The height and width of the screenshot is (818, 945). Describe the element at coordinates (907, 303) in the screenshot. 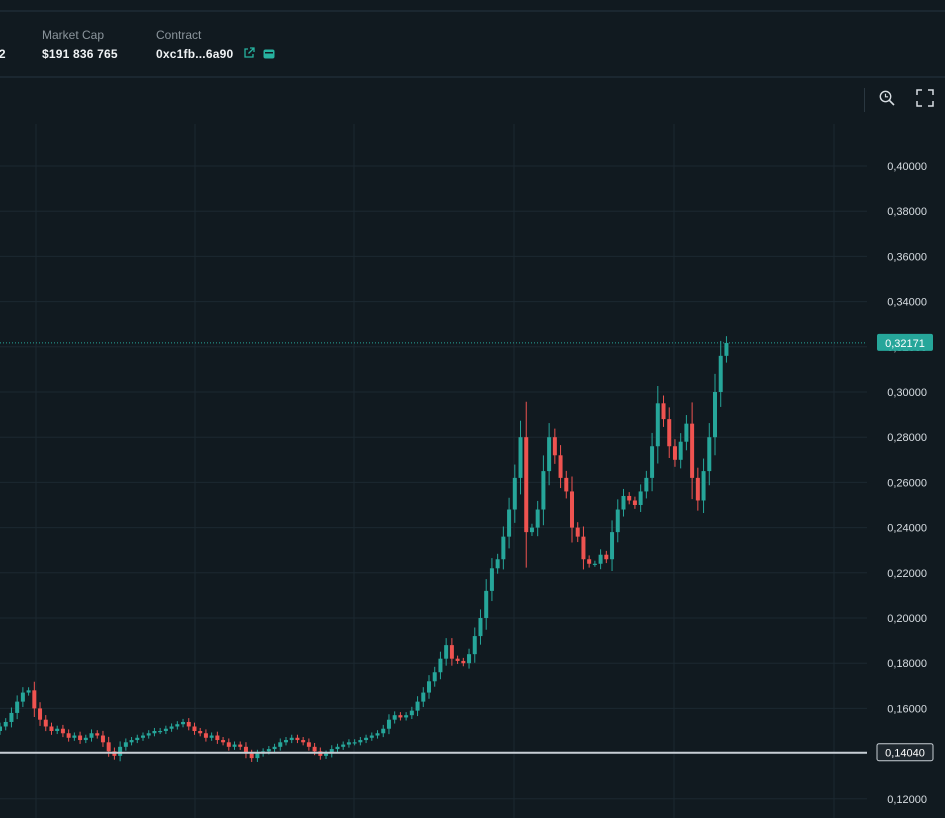

I see `y-axis-tick-label: 0,34000` at that location.